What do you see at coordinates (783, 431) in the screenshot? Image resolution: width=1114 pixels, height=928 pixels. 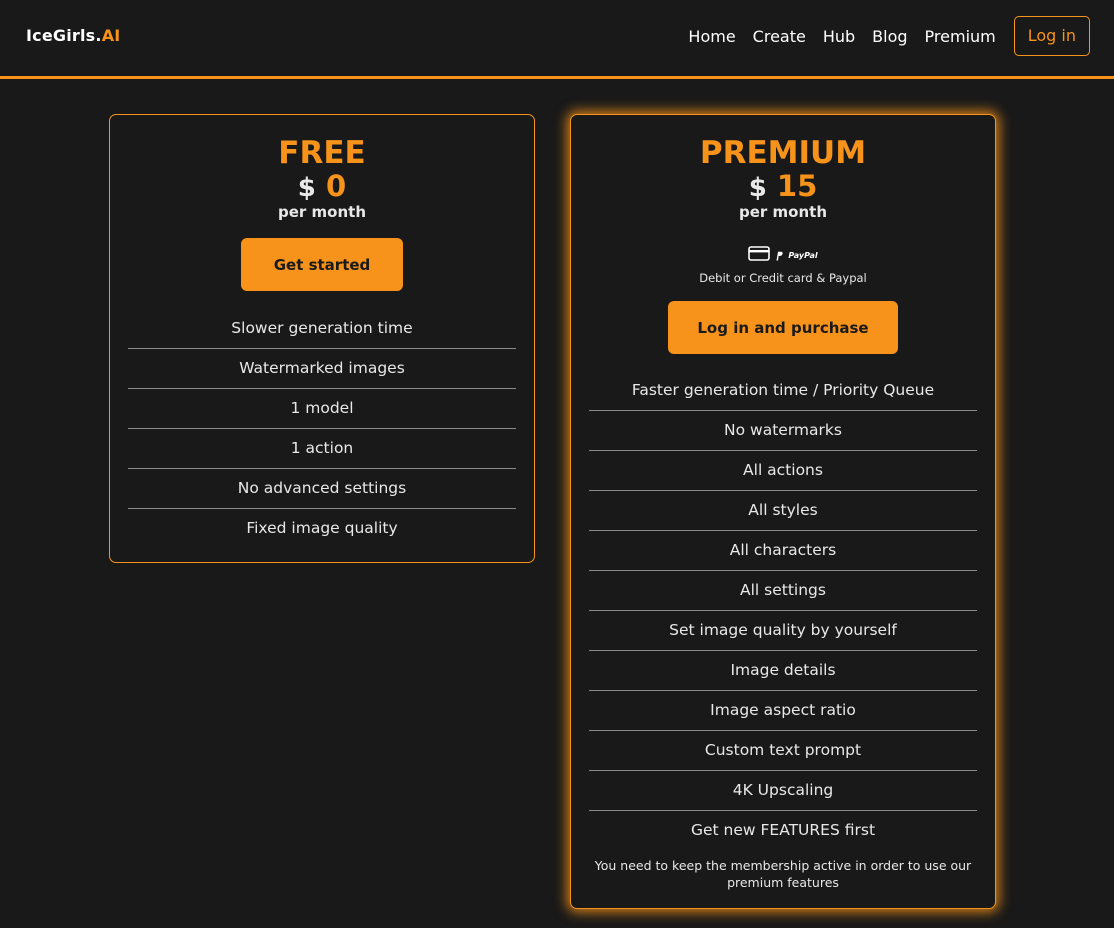 I see `feature-item: No watermarks` at bounding box center [783, 431].